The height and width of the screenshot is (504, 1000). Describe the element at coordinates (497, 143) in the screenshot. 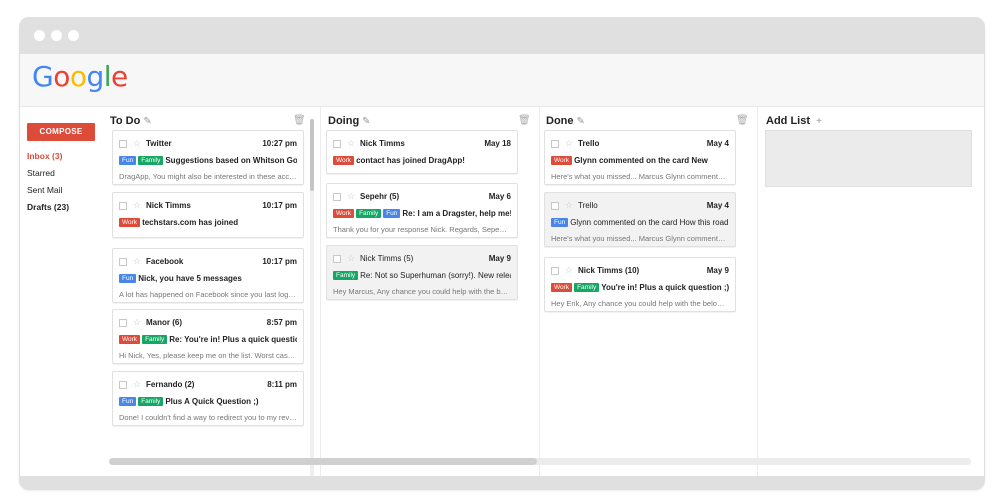

I see `received-time: May 18` at that location.